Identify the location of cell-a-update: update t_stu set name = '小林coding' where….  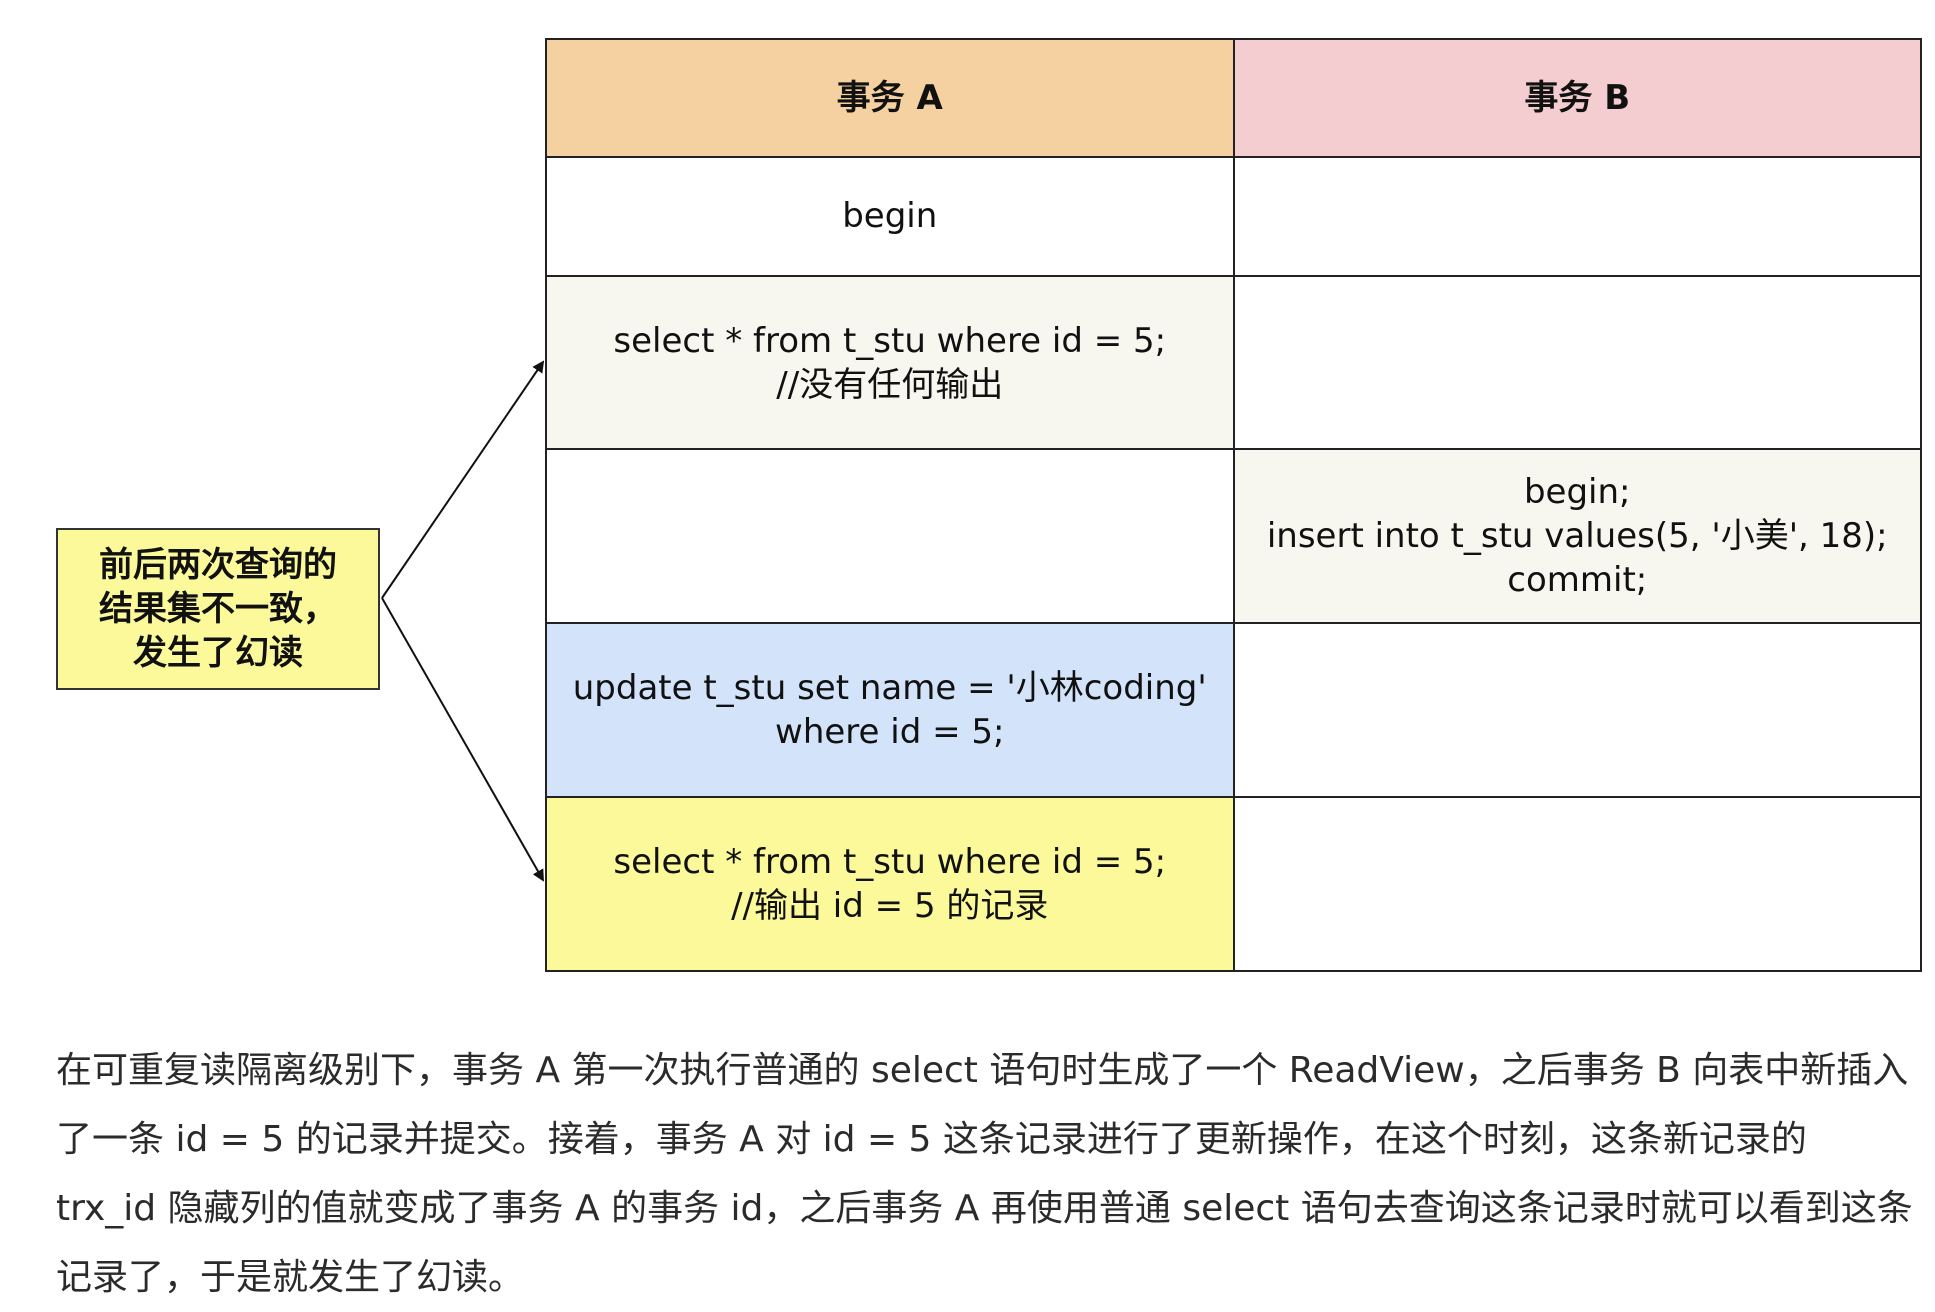
(890, 710).